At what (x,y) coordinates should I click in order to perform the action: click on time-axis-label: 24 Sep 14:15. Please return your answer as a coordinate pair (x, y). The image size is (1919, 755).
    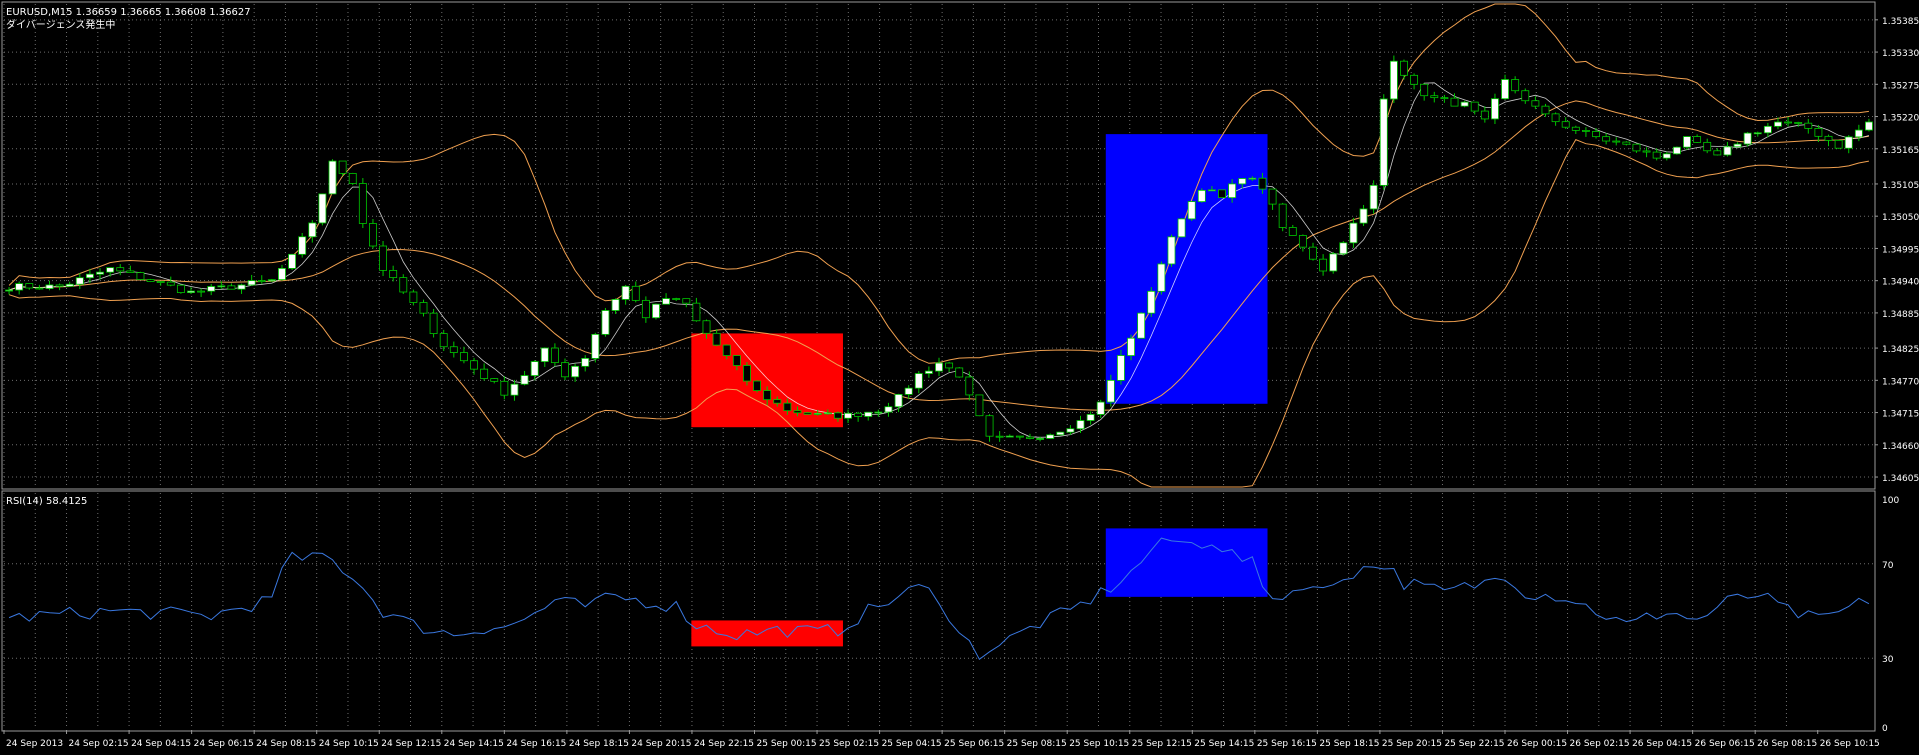
    Looking at the image, I should click on (474, 744).